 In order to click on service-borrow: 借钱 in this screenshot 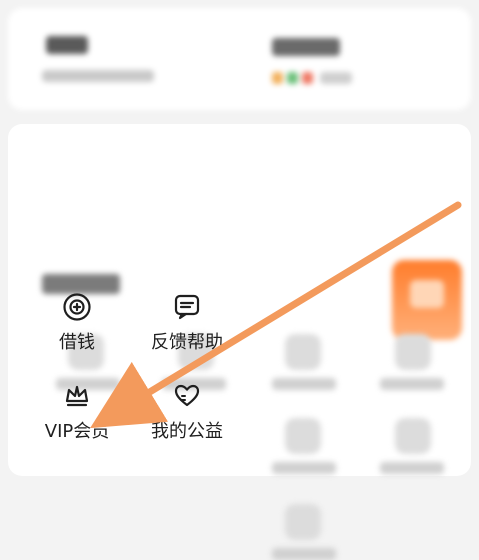, I will do `click(77, 323)`.